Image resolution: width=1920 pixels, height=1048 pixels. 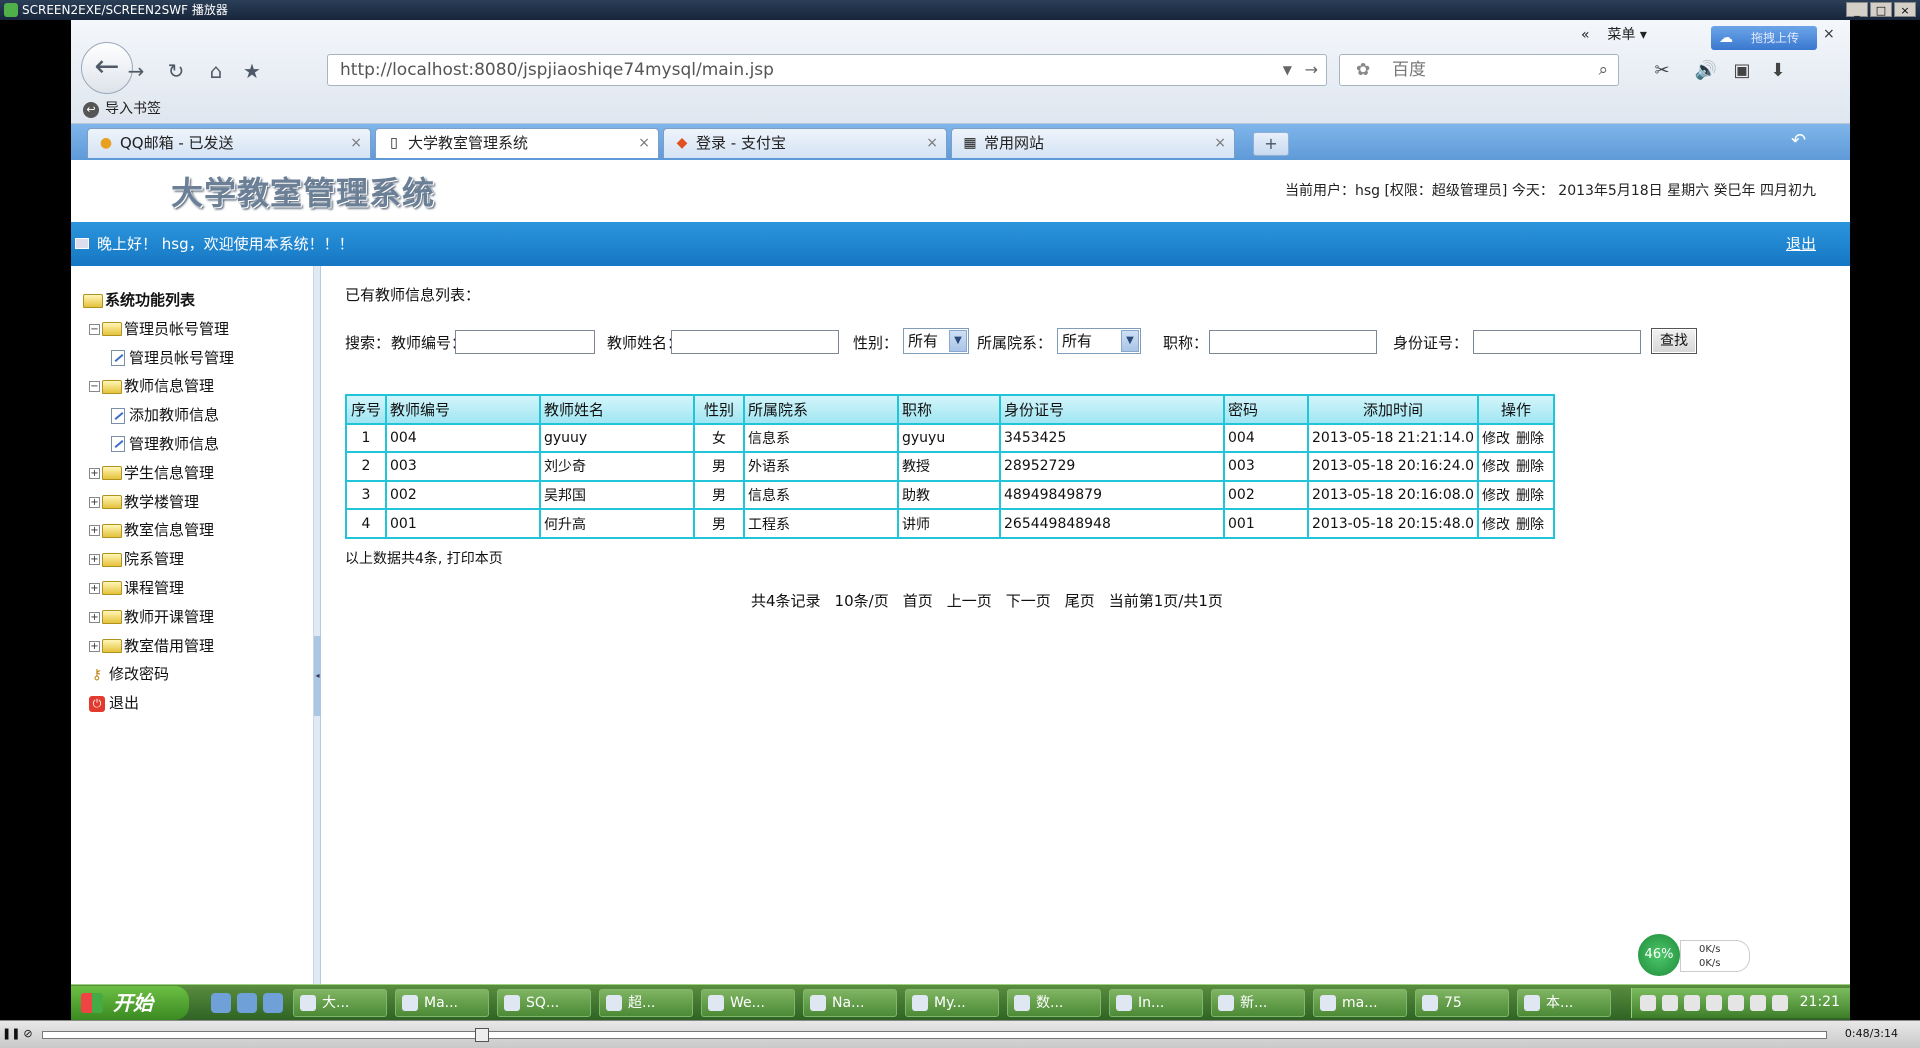 What do you see at coordinates (158, 617) in the screenshot?
I see `sidebar-item: + 教师开课管理` at bounding box center [158, 617].